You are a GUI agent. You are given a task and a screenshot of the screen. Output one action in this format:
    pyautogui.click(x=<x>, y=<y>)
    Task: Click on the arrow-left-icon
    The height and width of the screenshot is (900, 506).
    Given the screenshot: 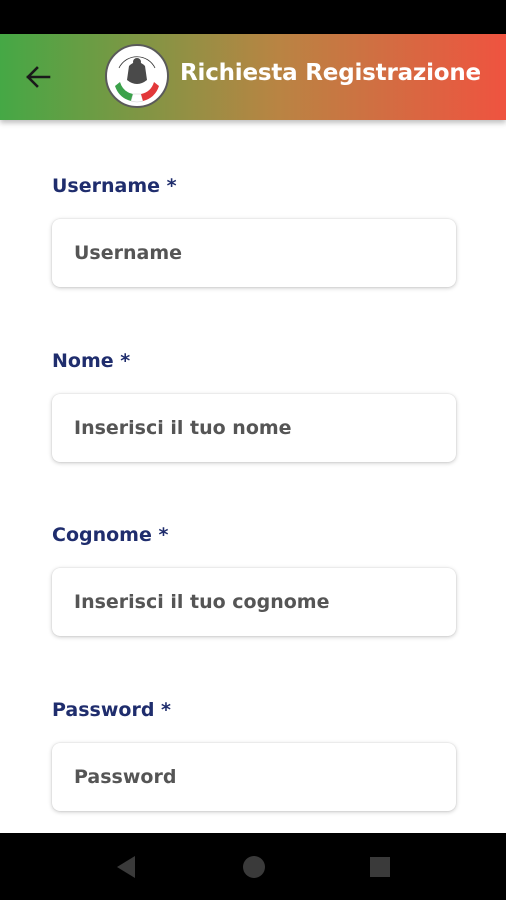 What is the action you would take?
    pyautogui.click(x=38, y=77)
    